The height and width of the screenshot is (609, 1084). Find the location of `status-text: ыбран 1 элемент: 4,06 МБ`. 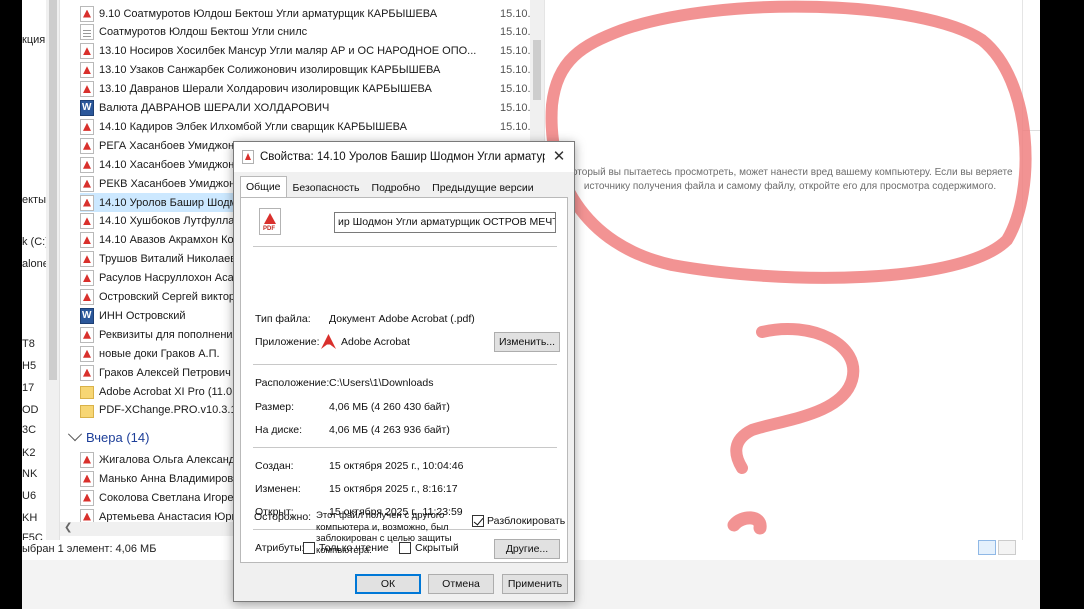

status-text: ыбран 1 элемент: 4,06 МБ is located at coordinates (89, 549).